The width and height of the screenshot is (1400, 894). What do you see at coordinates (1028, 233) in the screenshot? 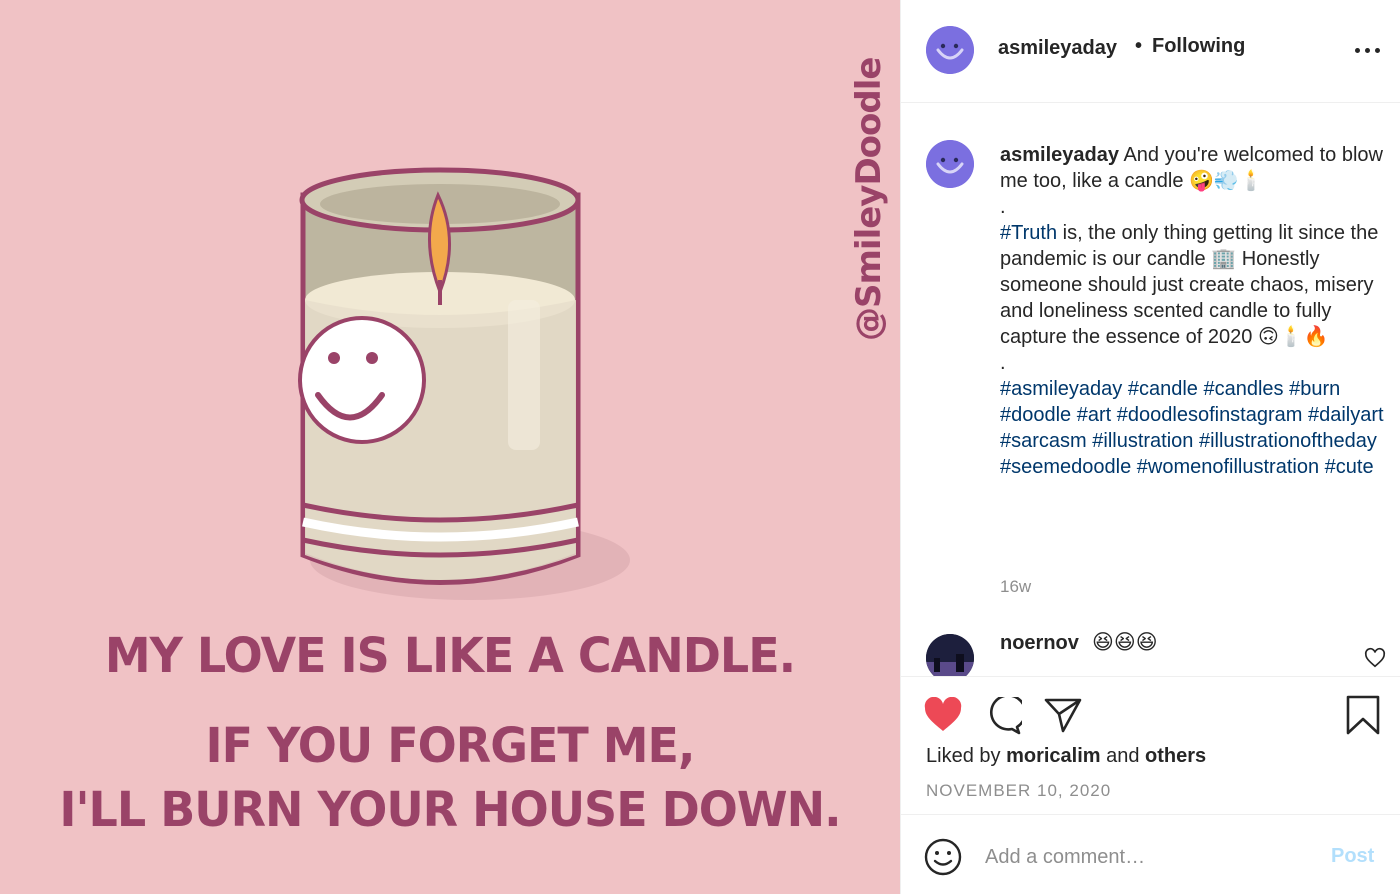
I see `hashtag-link: #Truth` at bounding box center [1028, 233].